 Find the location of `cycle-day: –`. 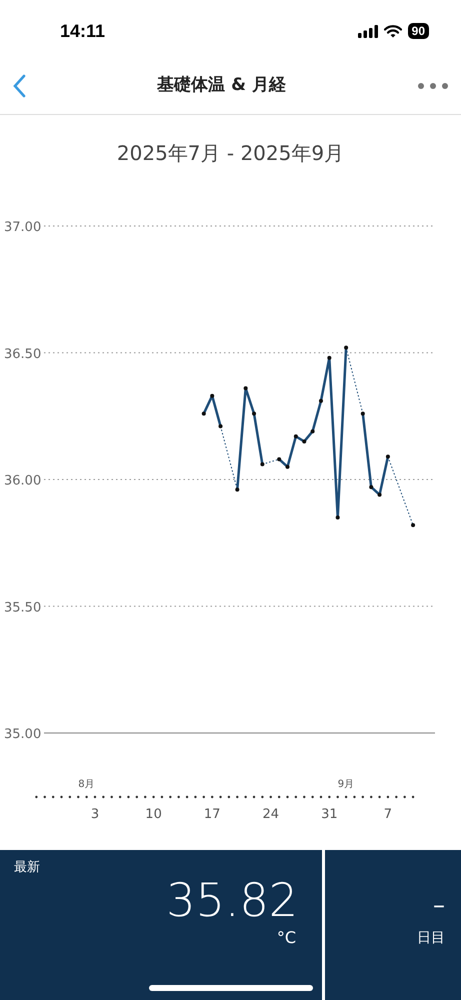

cycle-day: – is located at coordinates (439, 905).